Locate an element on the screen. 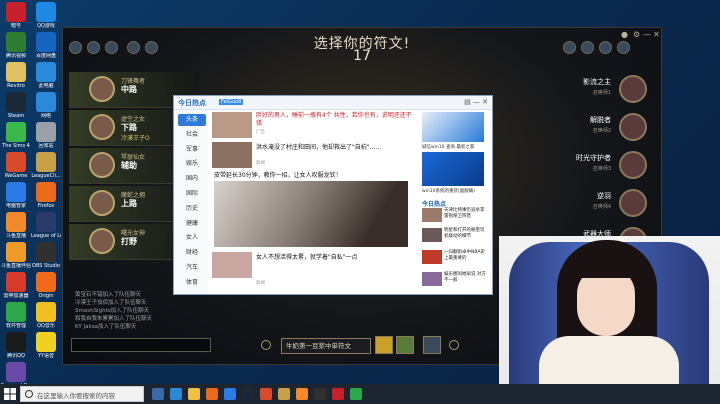 Image resolution: width=720 pixels, height=404 pixels. wegame-taskbar-icon is located at coordinates (266, 394).